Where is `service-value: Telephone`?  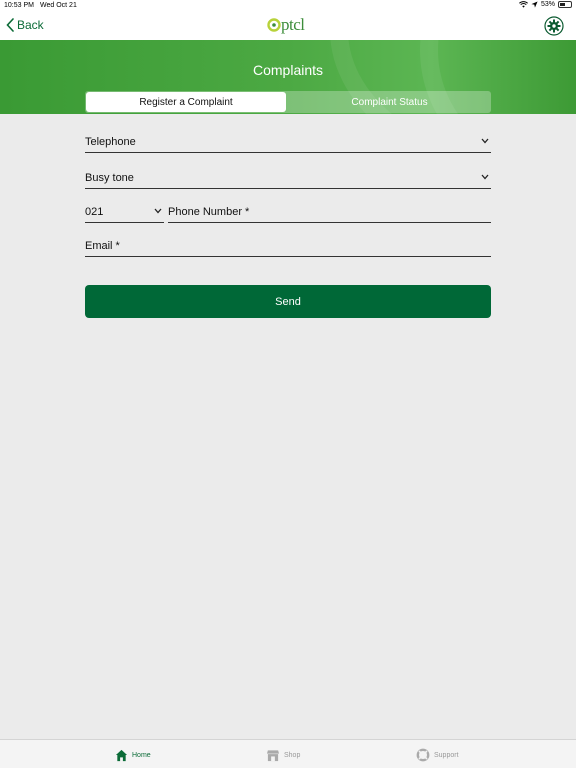 service-value: Telephone is located at coordinates (110, 142).